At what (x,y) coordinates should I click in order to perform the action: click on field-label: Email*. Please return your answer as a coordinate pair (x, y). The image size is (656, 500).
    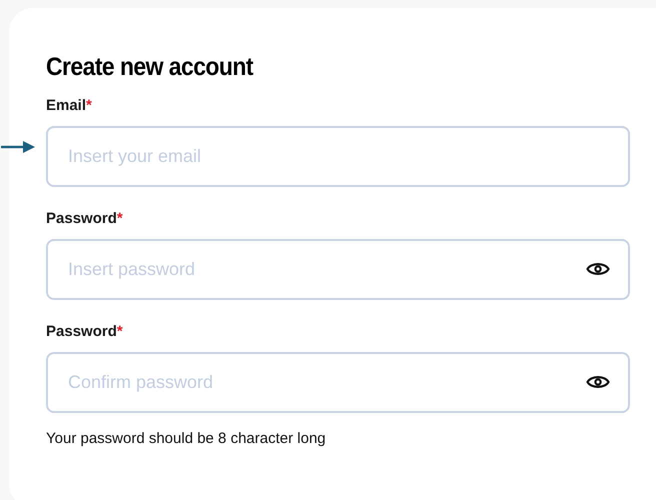
    Looking at the image, I should click on (69, 106).